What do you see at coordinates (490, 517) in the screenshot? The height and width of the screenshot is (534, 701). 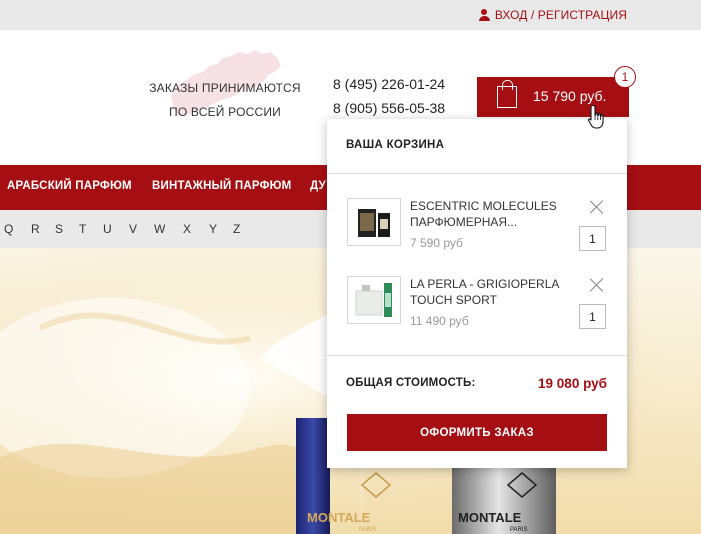 I see `brand-text-2: MONTALE` at bounding box center [490, 517].